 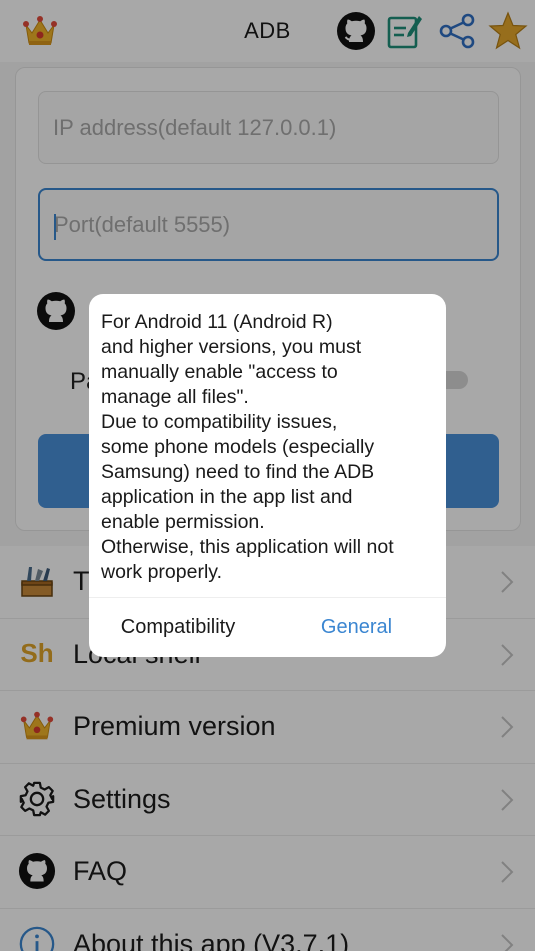 What do you see at coordinates (178, 627) in the screenshot?
I see `compatibility-button: Compatibility` at bounding box center [178, 627].